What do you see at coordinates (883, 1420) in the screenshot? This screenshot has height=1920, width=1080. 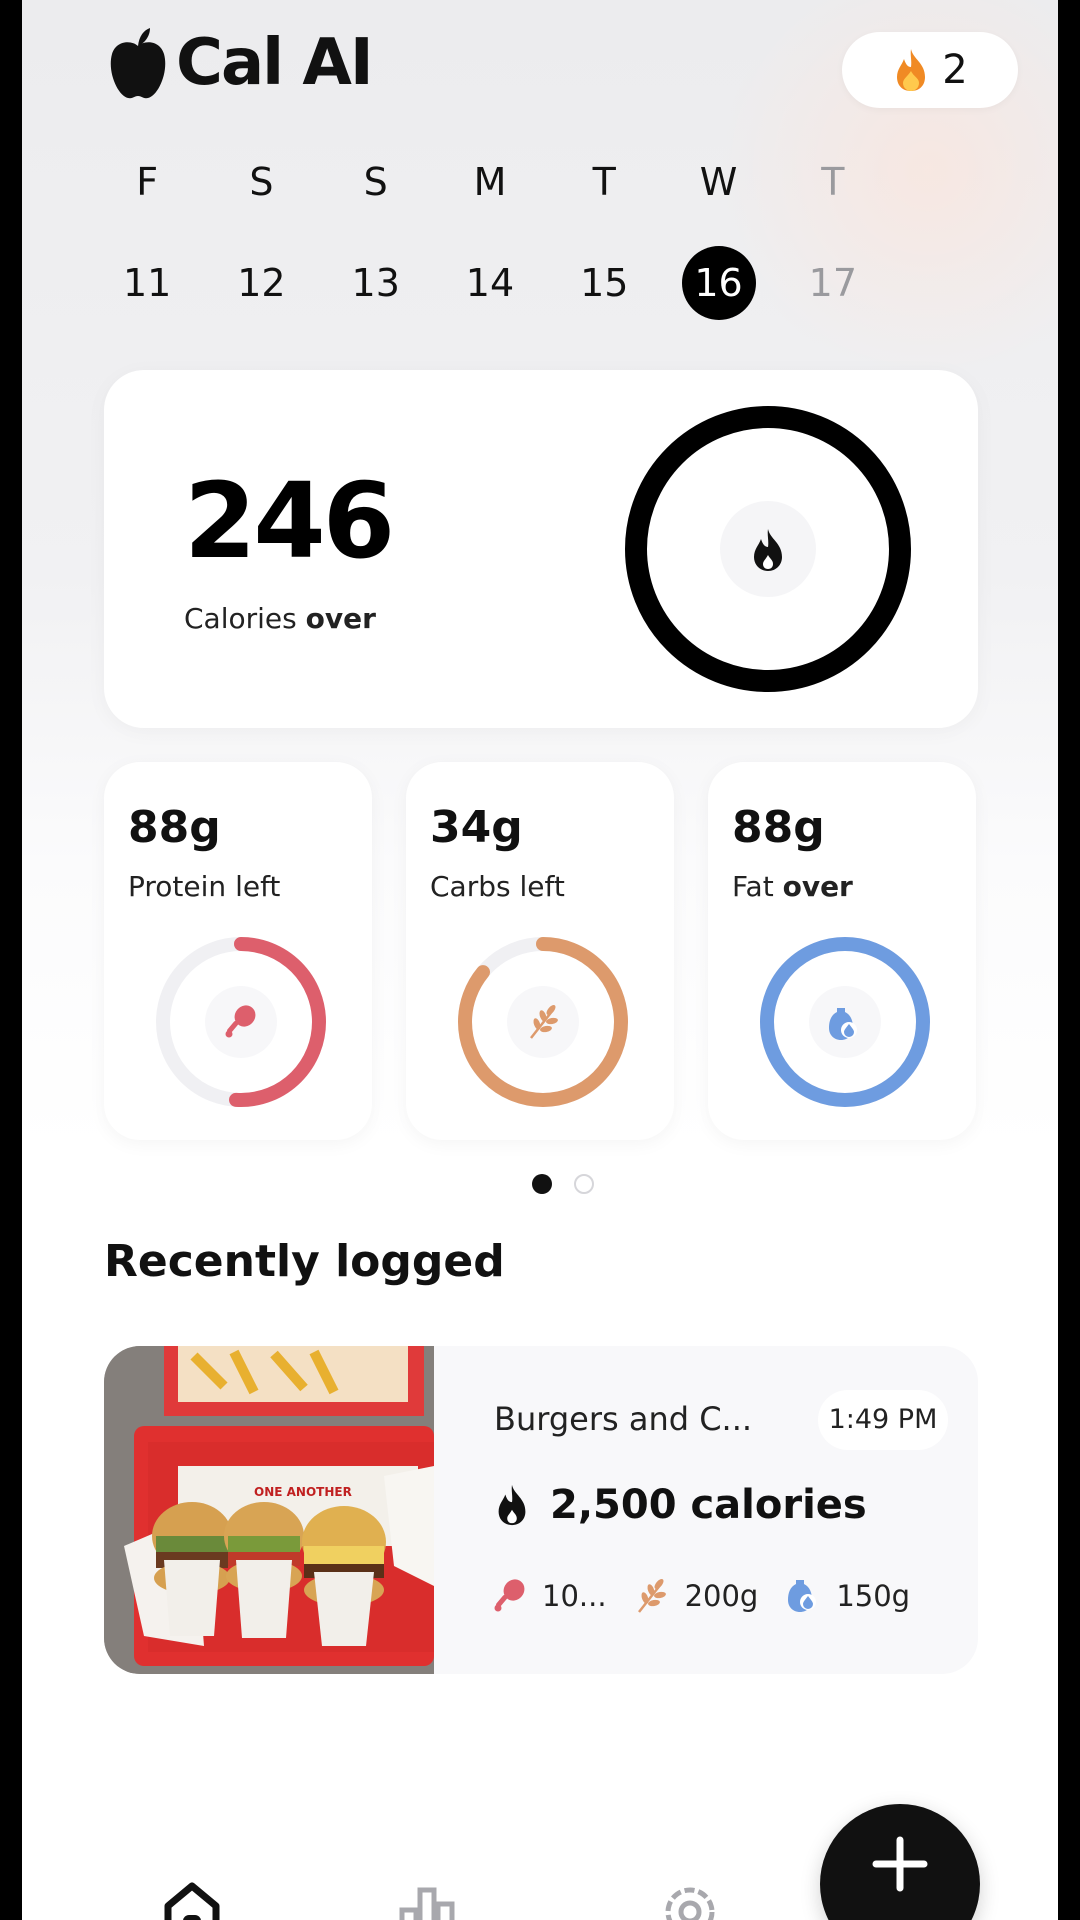 I see `food-time: 1:49 PM` at bounding box center [883, 1420].